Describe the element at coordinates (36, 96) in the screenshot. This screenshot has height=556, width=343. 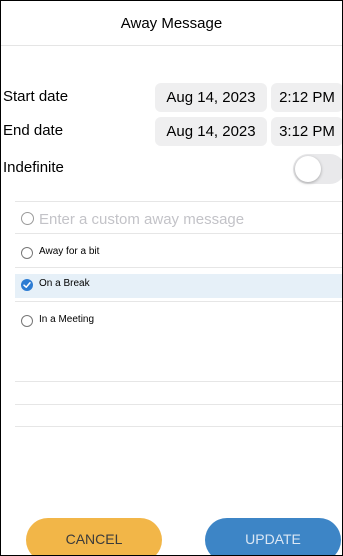
I see `start-date-label: Start date` at that location.